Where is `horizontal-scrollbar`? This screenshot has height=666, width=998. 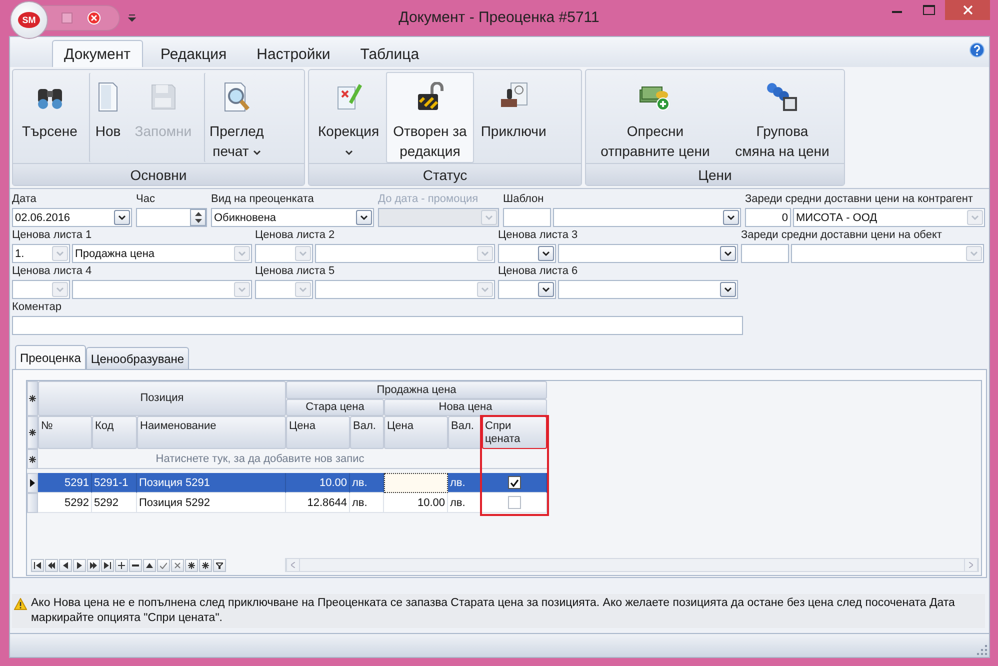 horizontal-scrollbar is located at coordinates (632, 565).